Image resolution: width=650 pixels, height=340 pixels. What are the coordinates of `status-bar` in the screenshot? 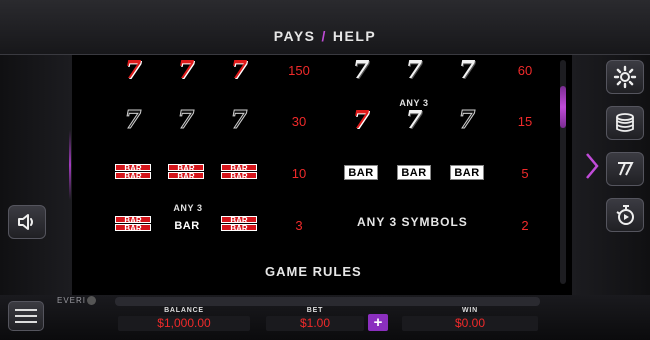 It's located at (327, 301).